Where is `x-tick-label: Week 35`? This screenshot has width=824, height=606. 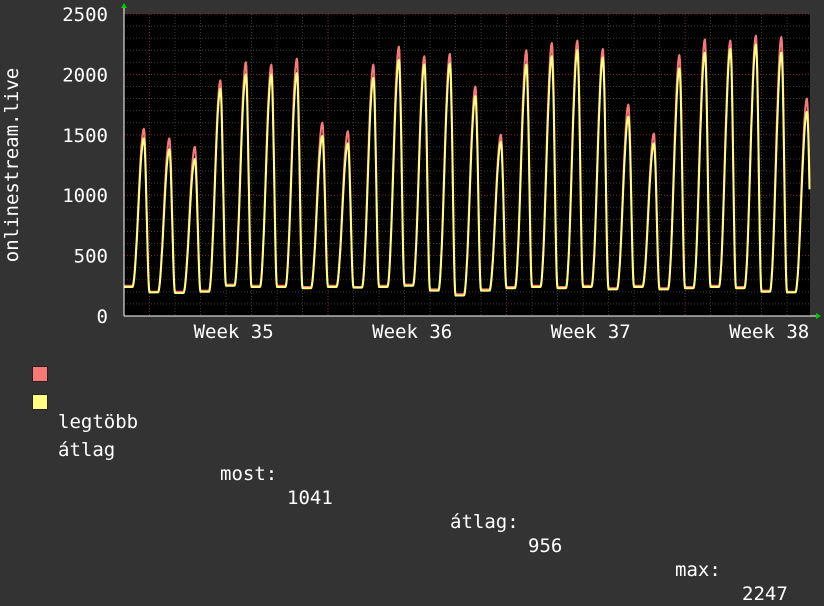
x-tick-label: Week 35 is located at coordinates (234, 332).